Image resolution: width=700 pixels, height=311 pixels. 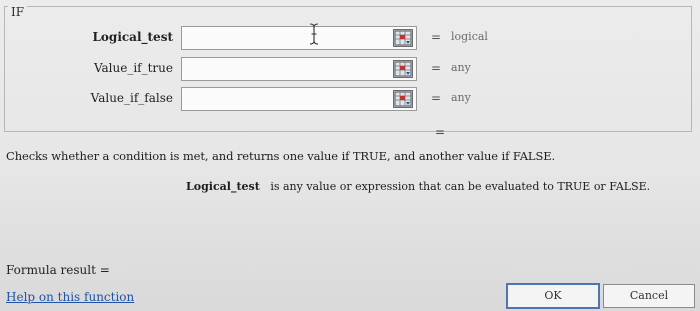 What do you see at coordinates (553, 296) in the screenshot?
I see `ok-button: OK` at bounding box center [553, 296].